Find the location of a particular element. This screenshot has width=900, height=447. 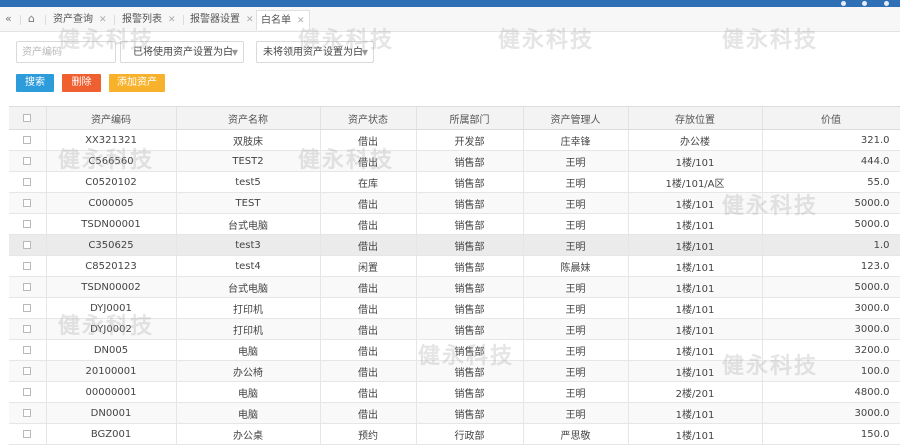

table-cell: 闲置 is located at coordinates (368, 266).